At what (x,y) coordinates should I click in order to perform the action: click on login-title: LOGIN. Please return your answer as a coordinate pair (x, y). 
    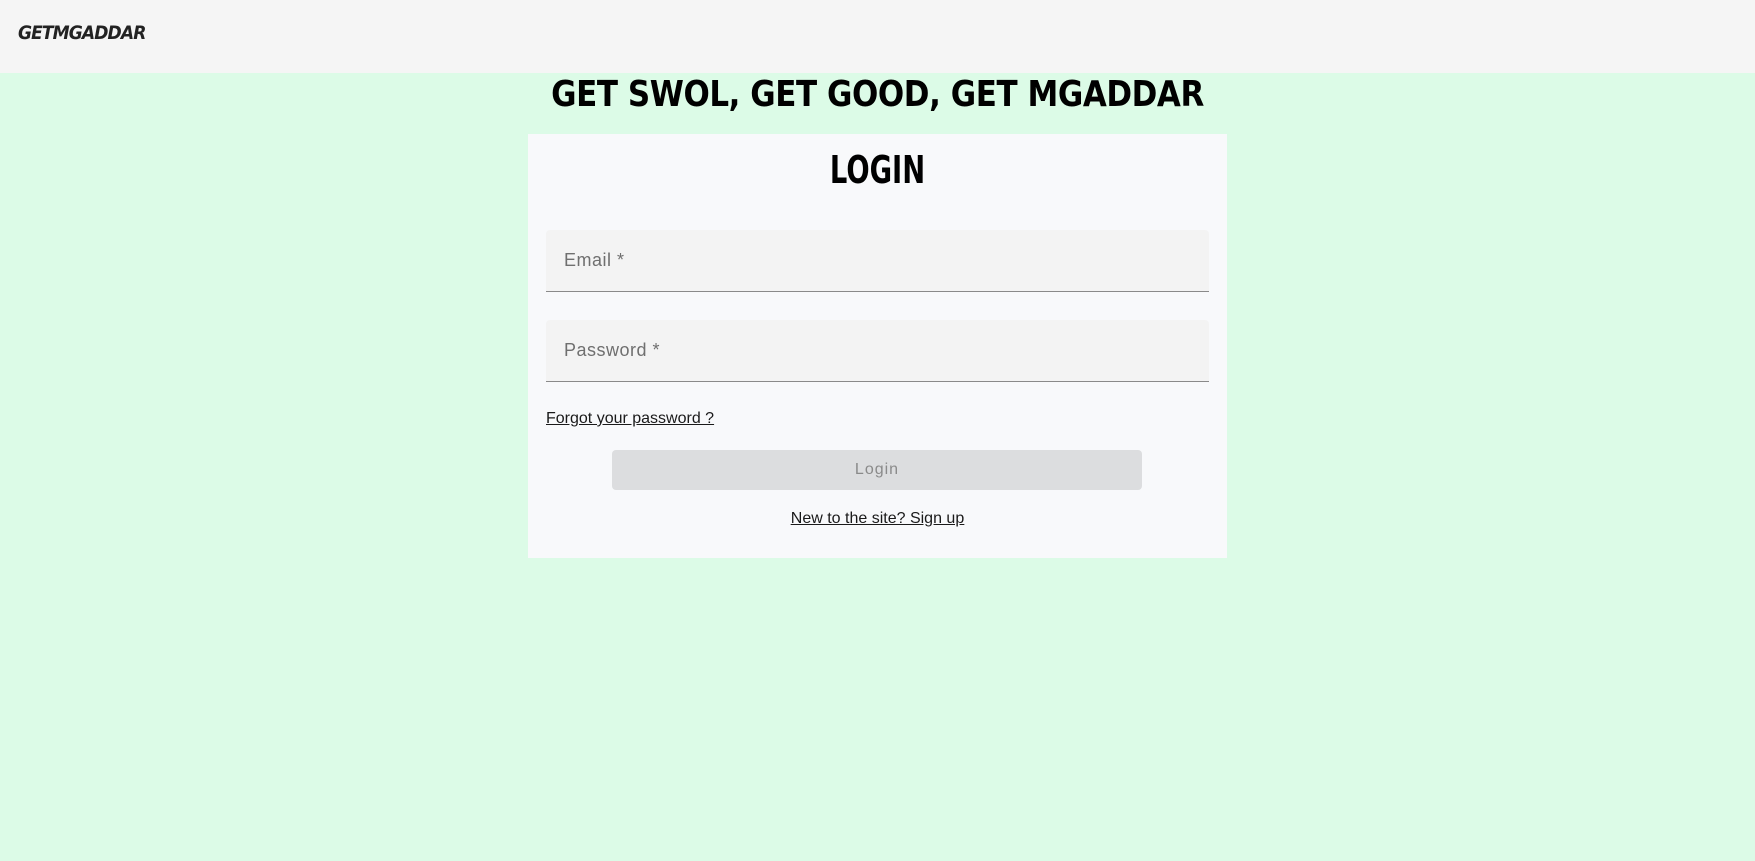
    Looking at the image, I should click on (877, 170).